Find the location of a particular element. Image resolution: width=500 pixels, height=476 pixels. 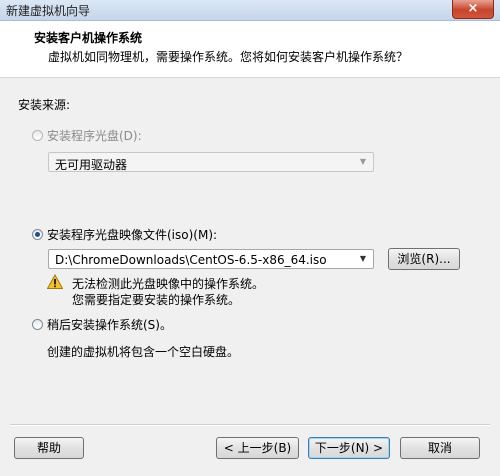

wizard-header: 安装客户机操作系统 虚拟机如同物理机，需要操作系统。您将如何安装客户机操作系统？ is located at coordinates (250, 49).